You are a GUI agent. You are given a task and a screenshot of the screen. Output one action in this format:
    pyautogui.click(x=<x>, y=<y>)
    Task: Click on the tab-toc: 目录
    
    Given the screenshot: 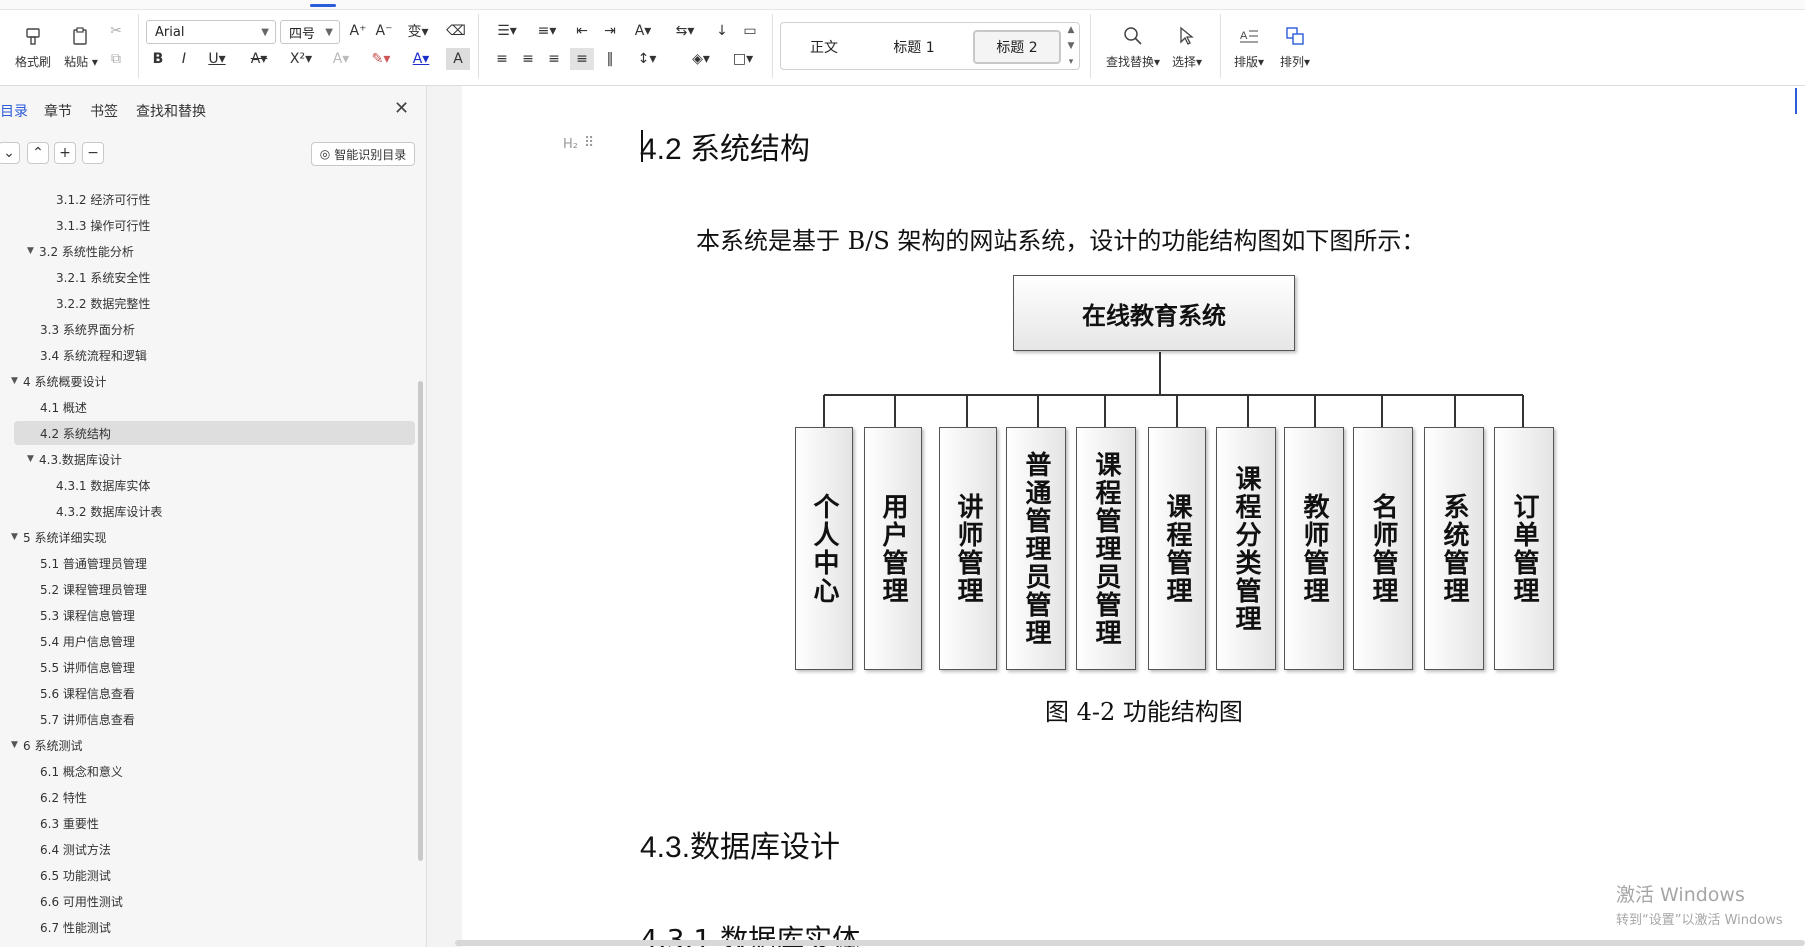 What is the action you would take?
    pyautogui.click(x=14, y=111)
    